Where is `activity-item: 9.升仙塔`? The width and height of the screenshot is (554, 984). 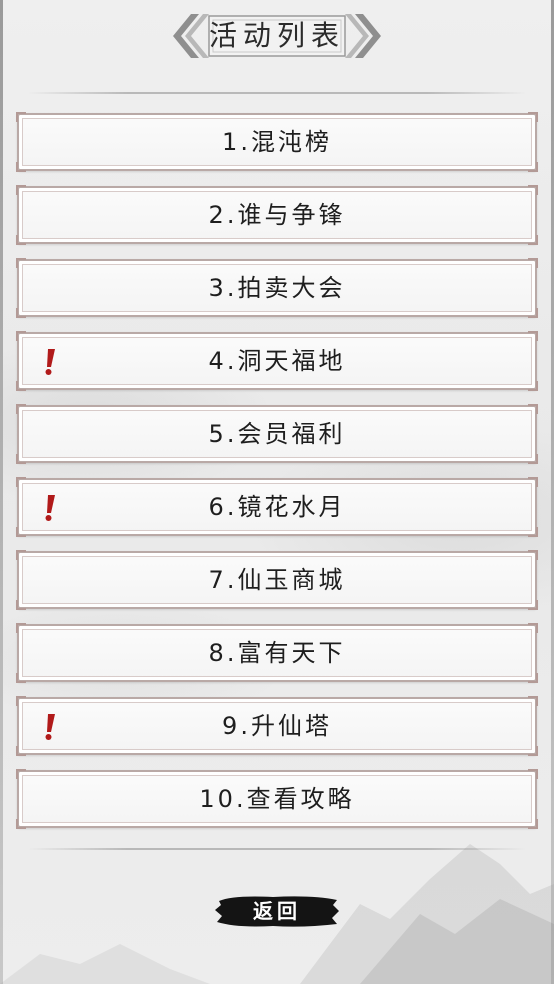 activity-item: 9.升仙塔 is located at coordinates (277, 726).